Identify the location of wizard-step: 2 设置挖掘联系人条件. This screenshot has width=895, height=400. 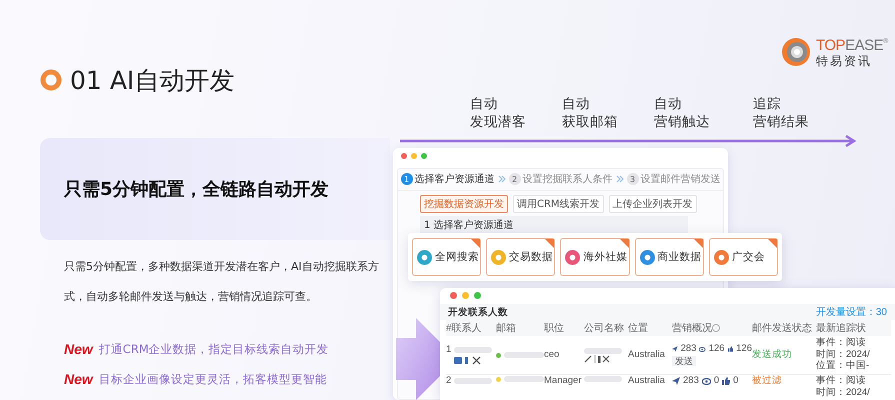
(560, 179).